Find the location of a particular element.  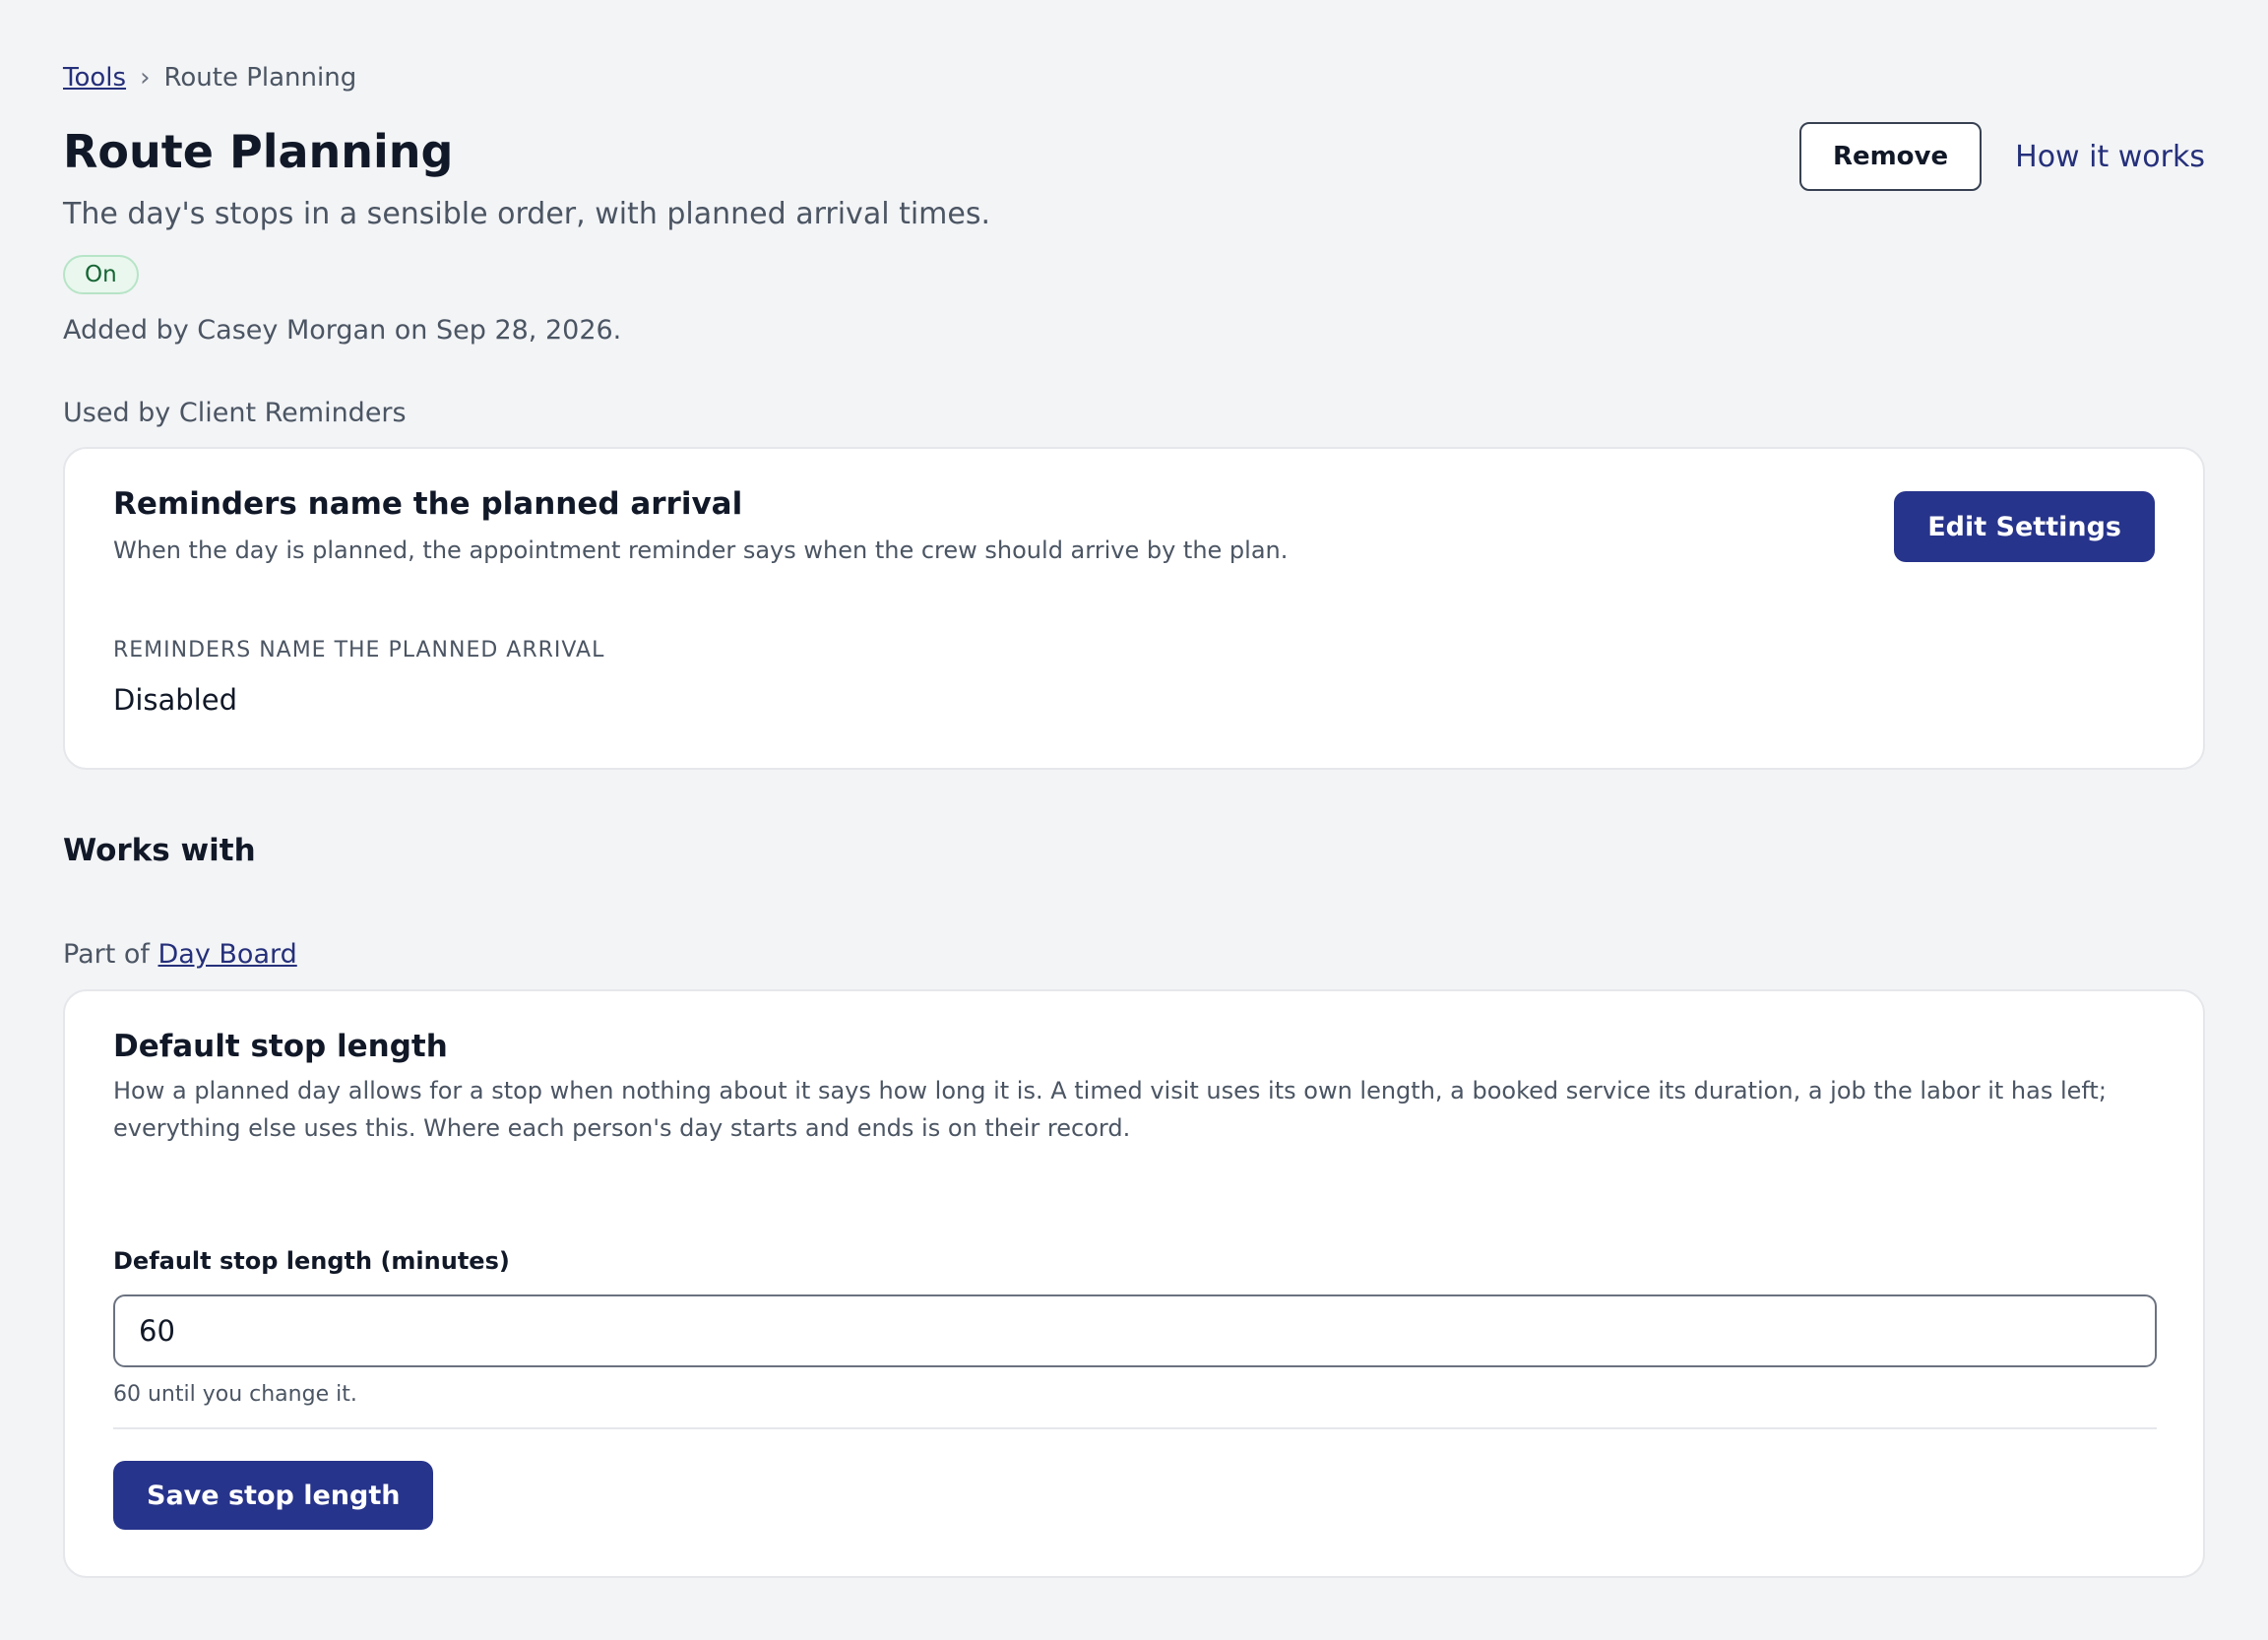

how-it-works-link: How it works is located at coordinates (2110, 157).